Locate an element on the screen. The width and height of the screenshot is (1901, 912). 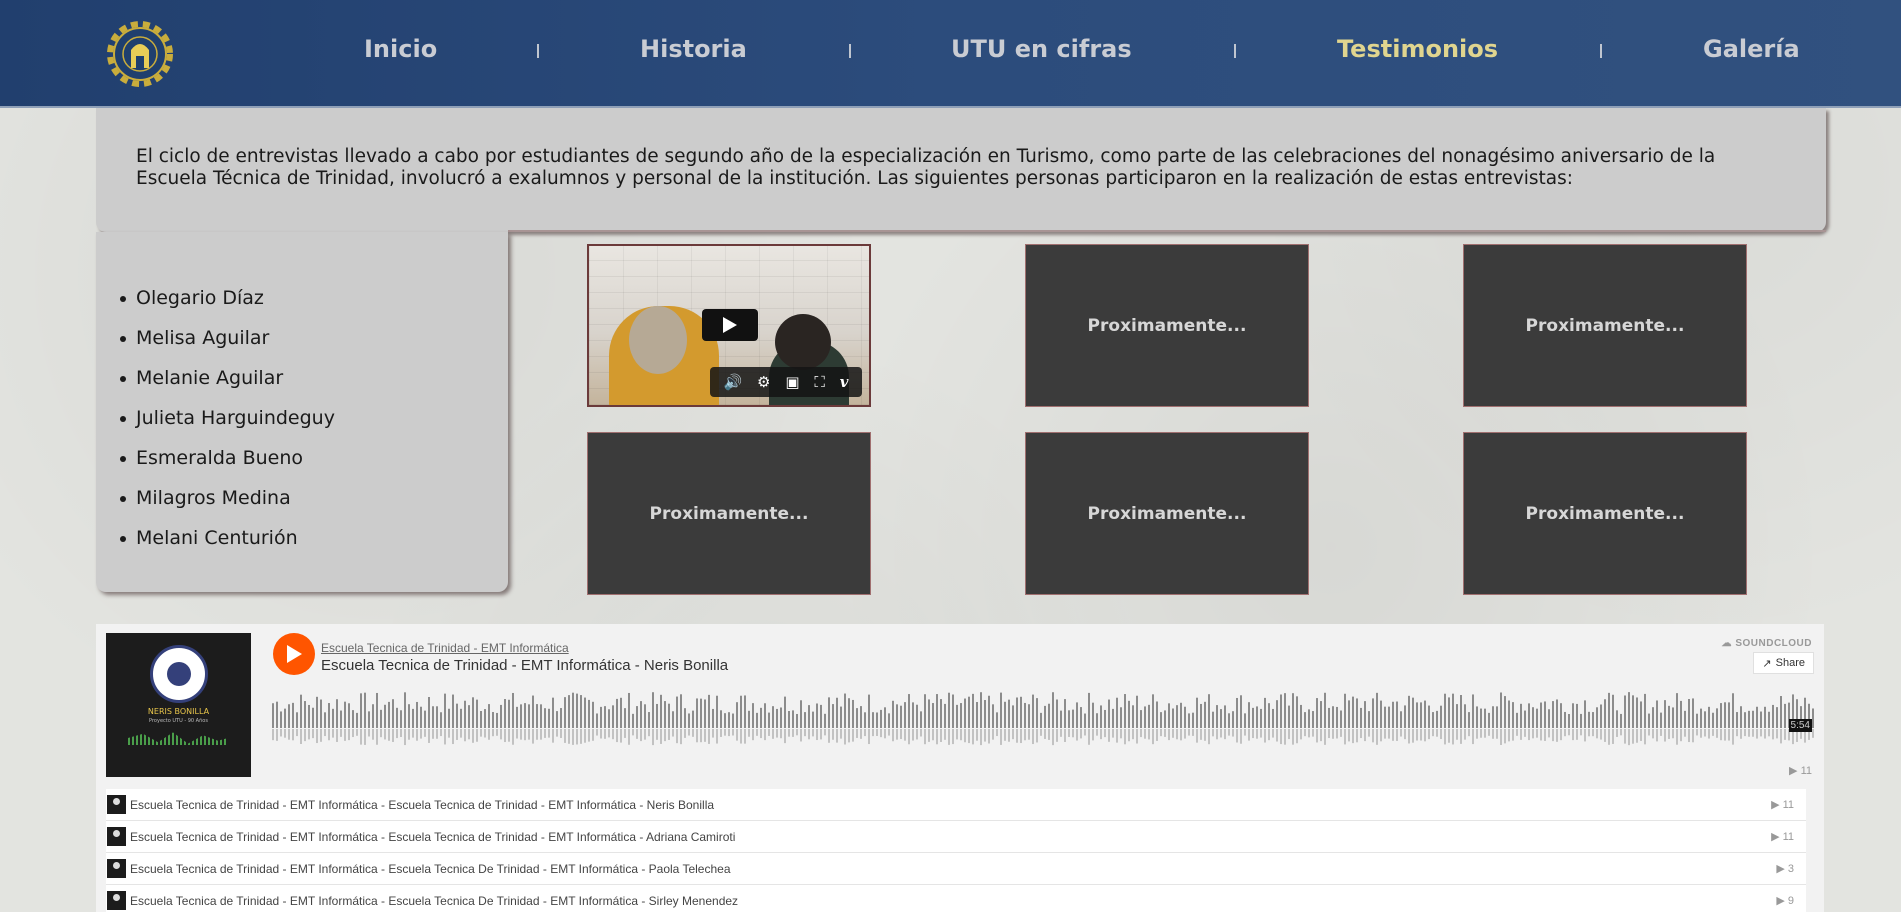
nav-historia: Historia is located at coordinates (693, 49).